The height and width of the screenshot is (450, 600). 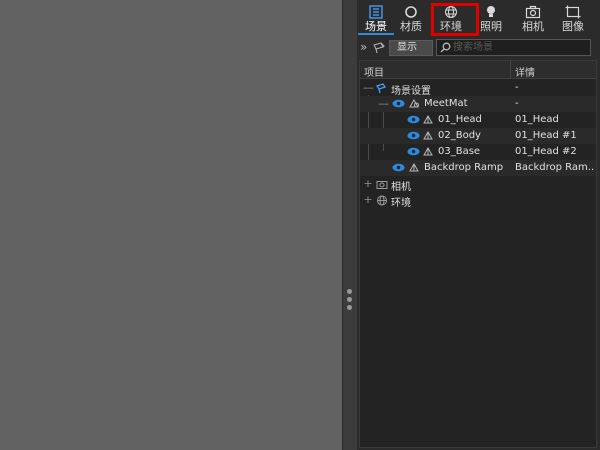 I want to click on tree-row-label: 相机, so click(x=401, y=187).